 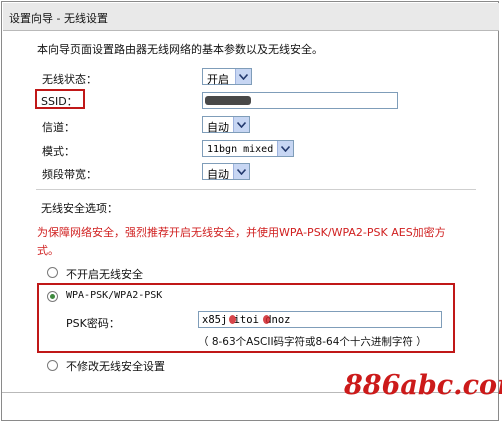 I want to click on radio-no-security, so click(x=52, y=272).